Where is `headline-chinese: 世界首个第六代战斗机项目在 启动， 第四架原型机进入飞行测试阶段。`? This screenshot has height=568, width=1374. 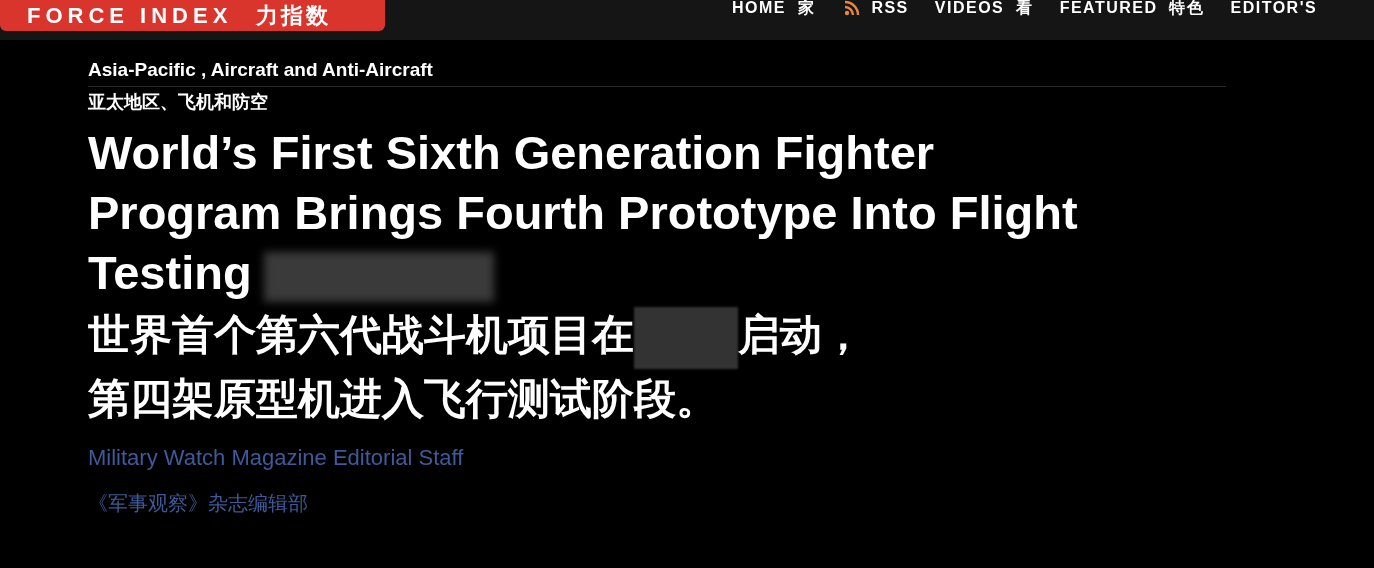
headline-chinese: 世界首个第六代战斗机项目在 启动， 第四架原型机进入飞行测试阶段。 is located at coordinates (476, 367).